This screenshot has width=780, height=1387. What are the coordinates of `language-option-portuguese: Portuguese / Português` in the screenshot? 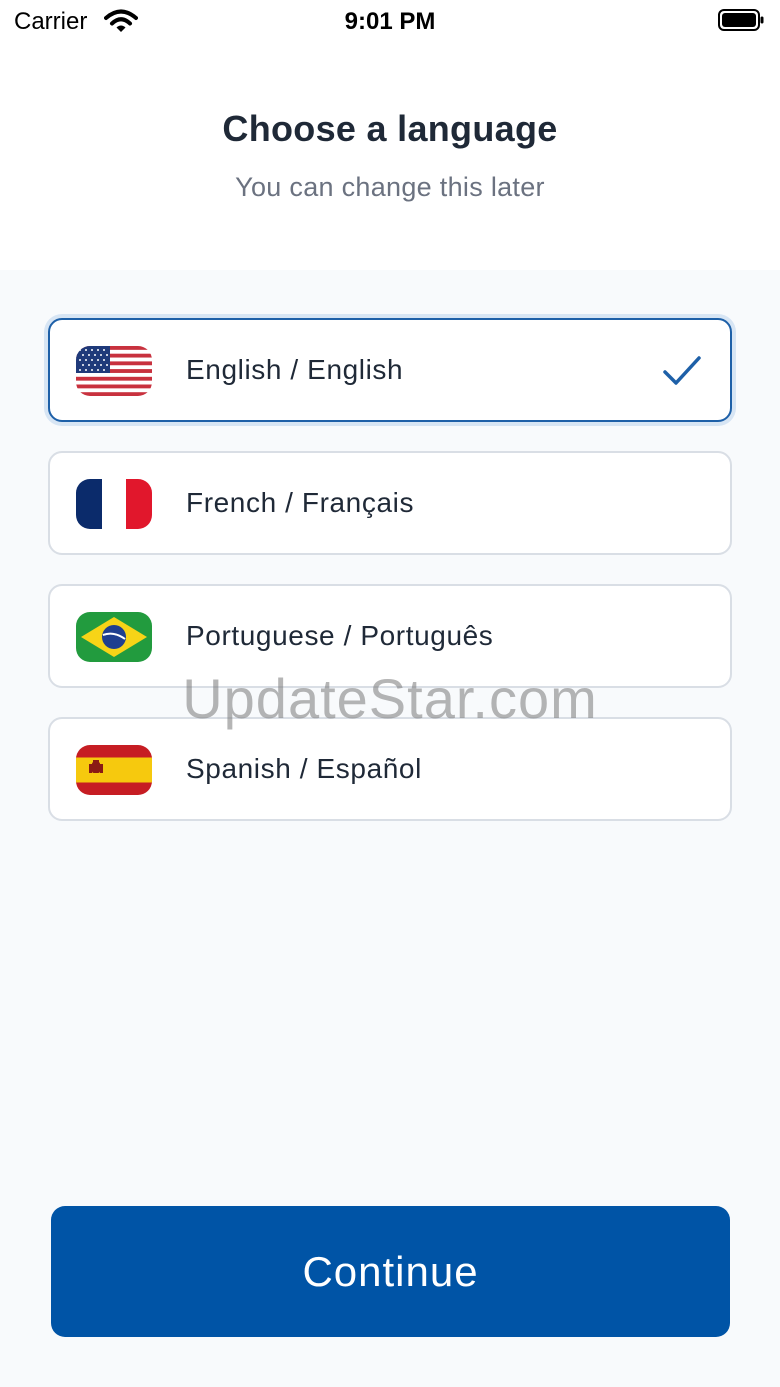 It's located at (390, 636).